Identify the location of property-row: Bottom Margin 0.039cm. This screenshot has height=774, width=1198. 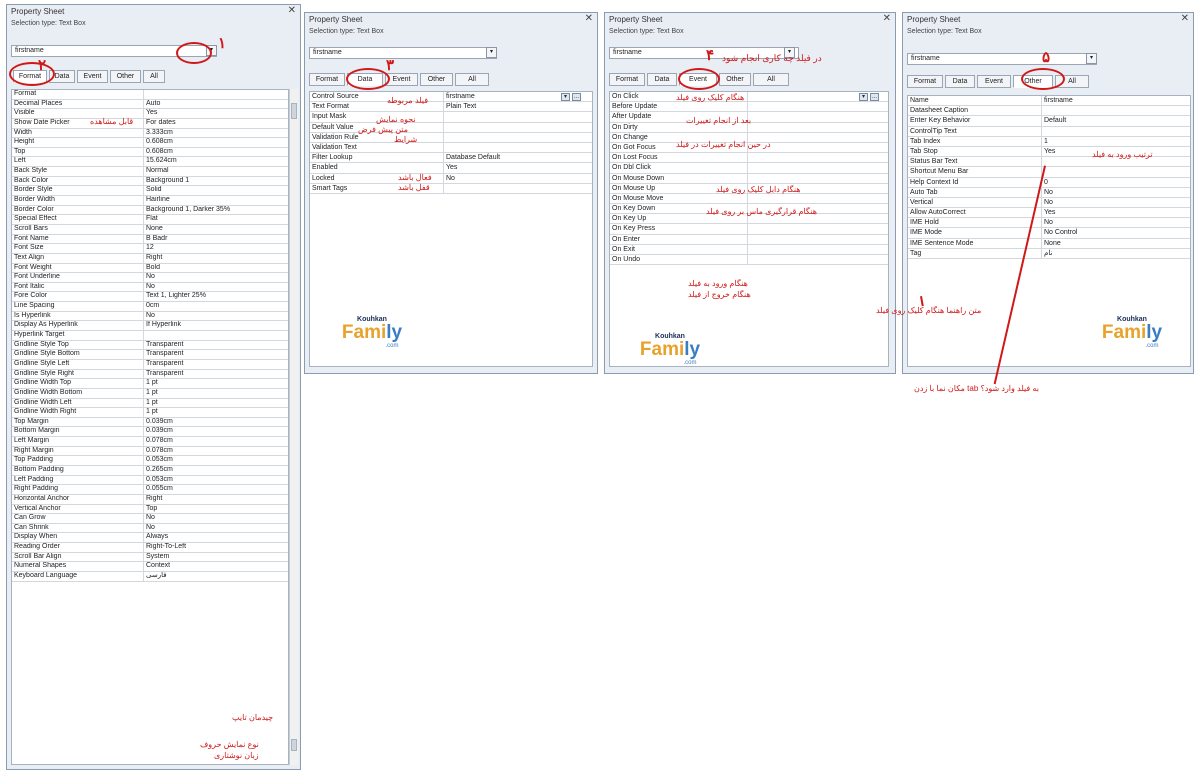
(150, 432).